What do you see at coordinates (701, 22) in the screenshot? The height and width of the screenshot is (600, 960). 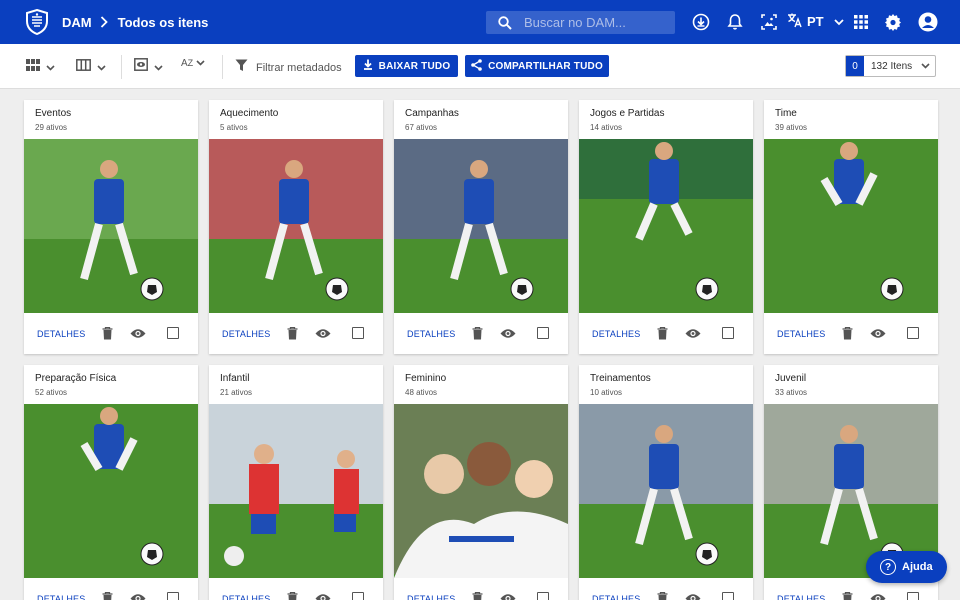 I see `download-circle-icon` at bounding box center [701, 22].